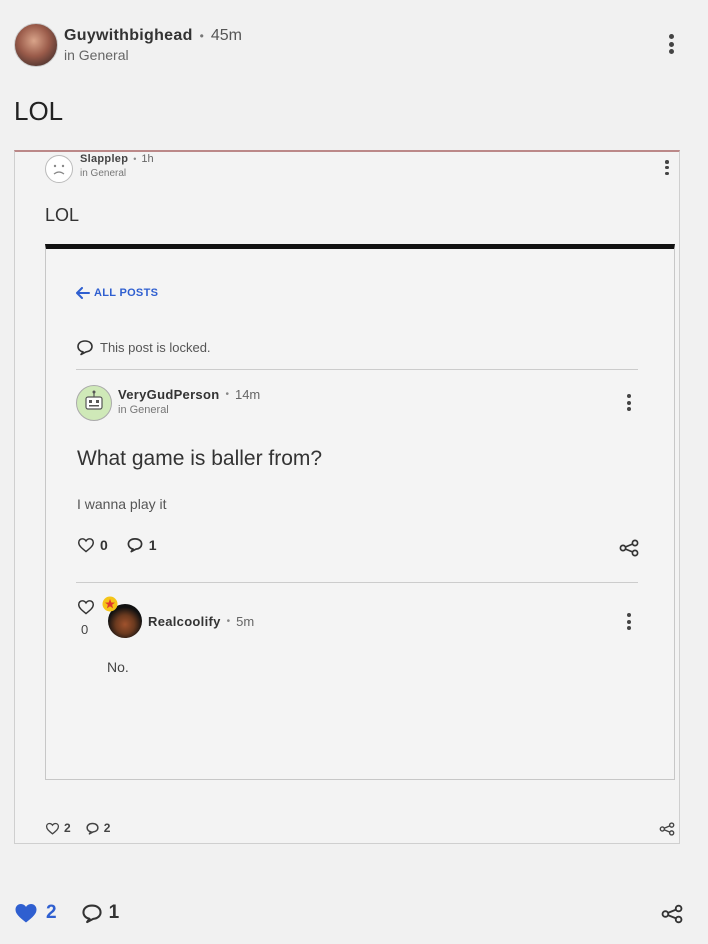 Image resolution: width=708 pixels, height=944 pixels. I want to click on arrow-left-icon, so click(83, 293).